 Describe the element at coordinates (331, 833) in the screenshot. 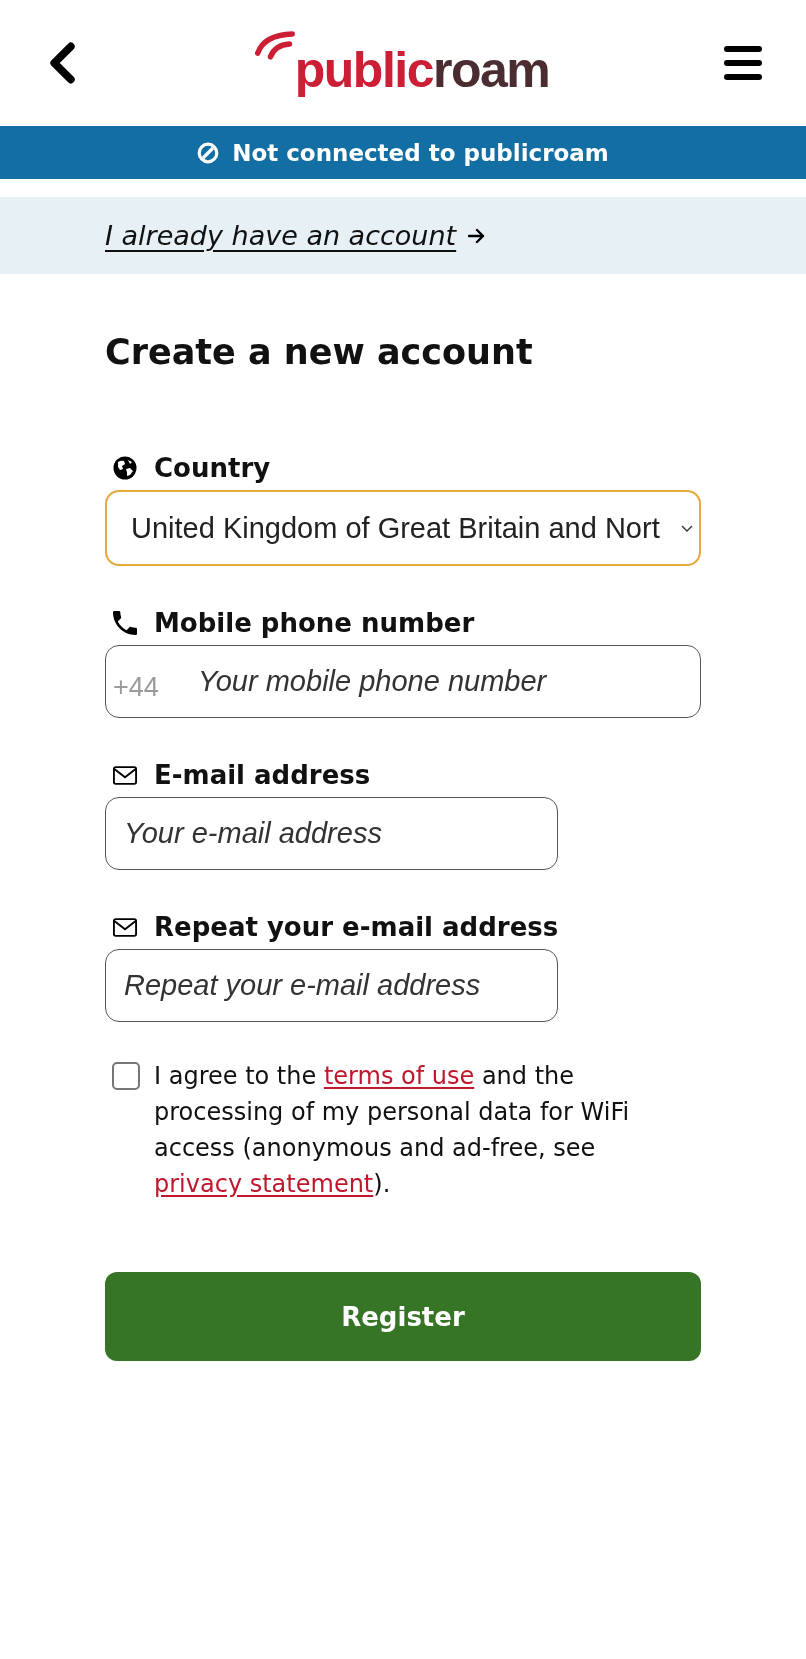

I see `email-input-field: Your e-mail address` at that location.